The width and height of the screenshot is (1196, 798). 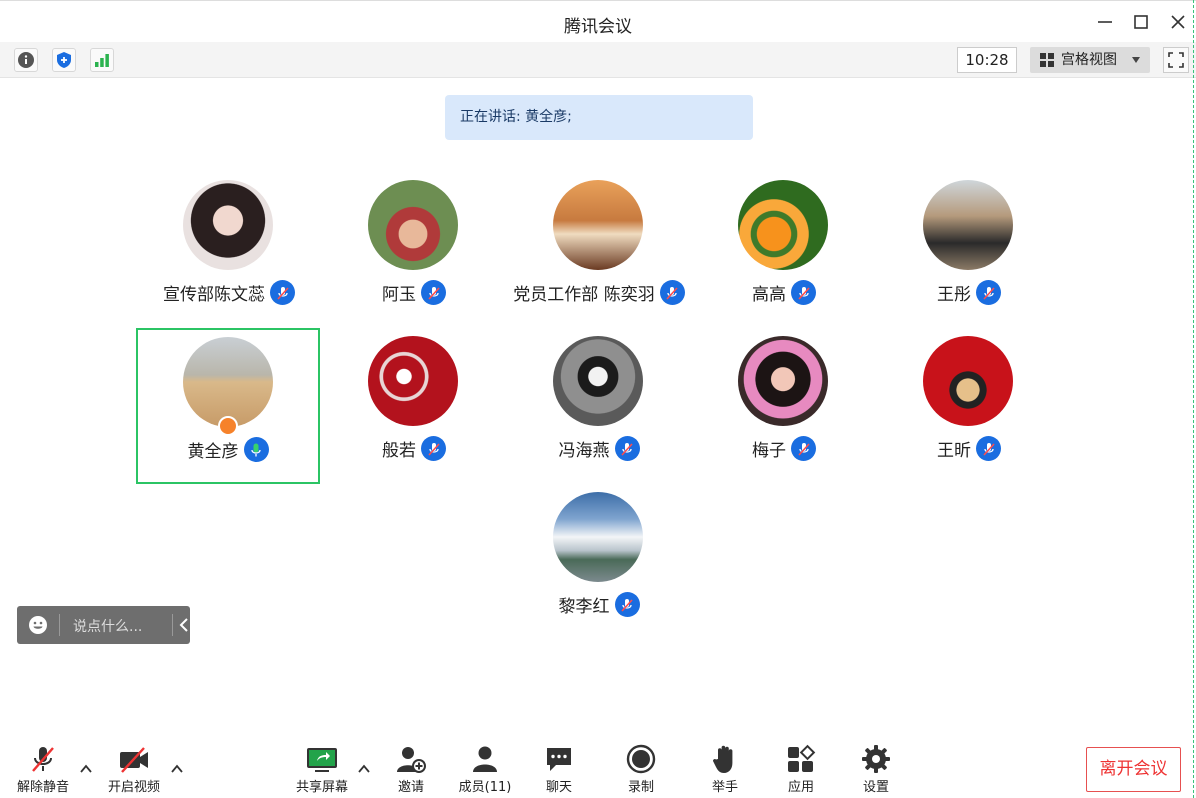 I want to click on leave-meeting-button: 离开会议, so click(x=1133, y=769).